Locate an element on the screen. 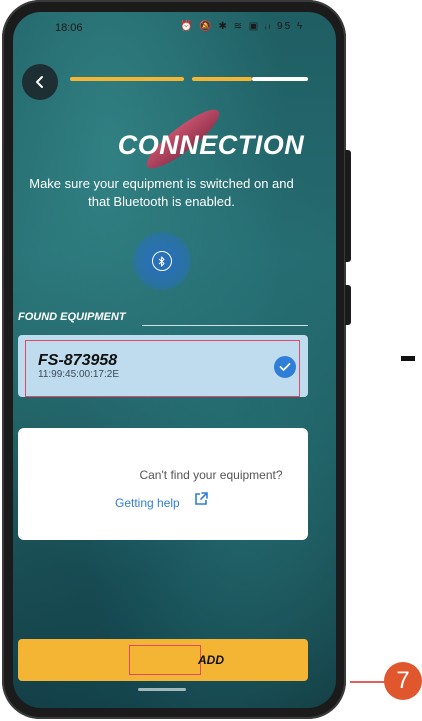 This screenshot has height=721, width=422. found-equipment-heading: FOUND EQUIPMENT is located at coordinates (72, 317).